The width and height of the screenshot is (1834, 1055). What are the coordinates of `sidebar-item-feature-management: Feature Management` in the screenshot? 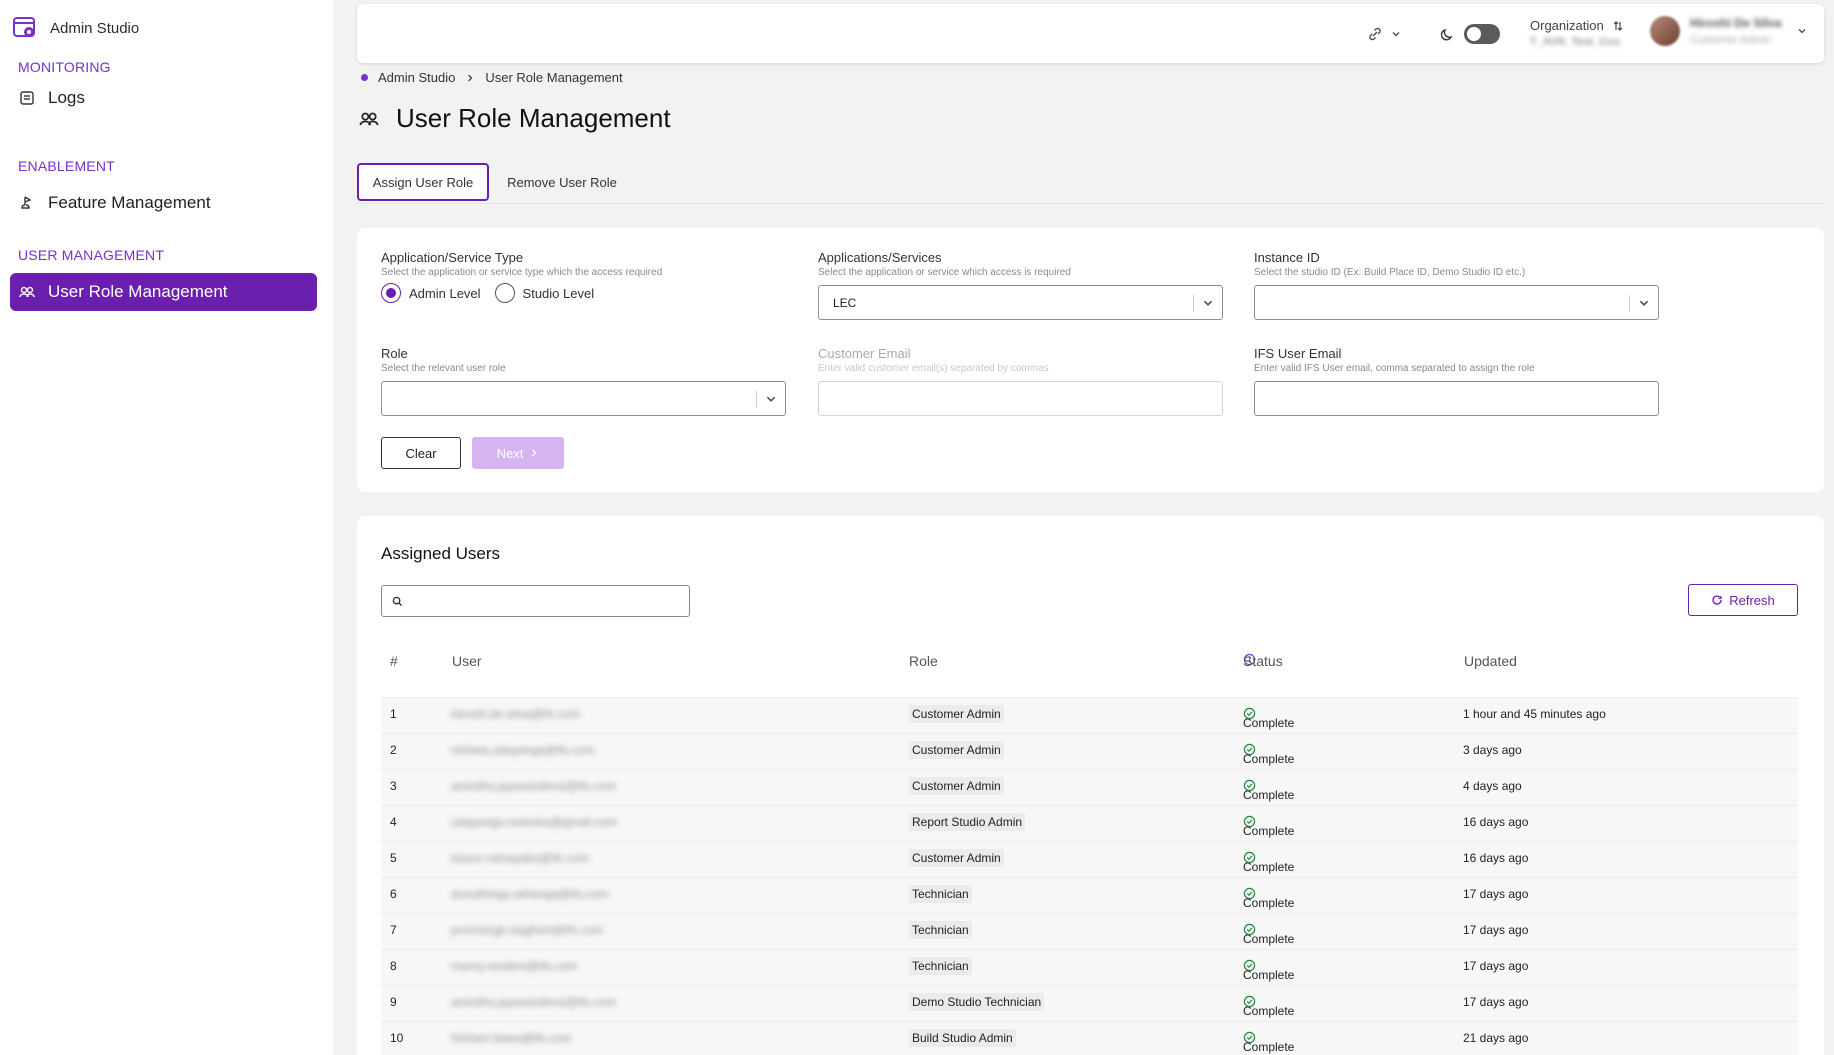 It's located at (163, 203).